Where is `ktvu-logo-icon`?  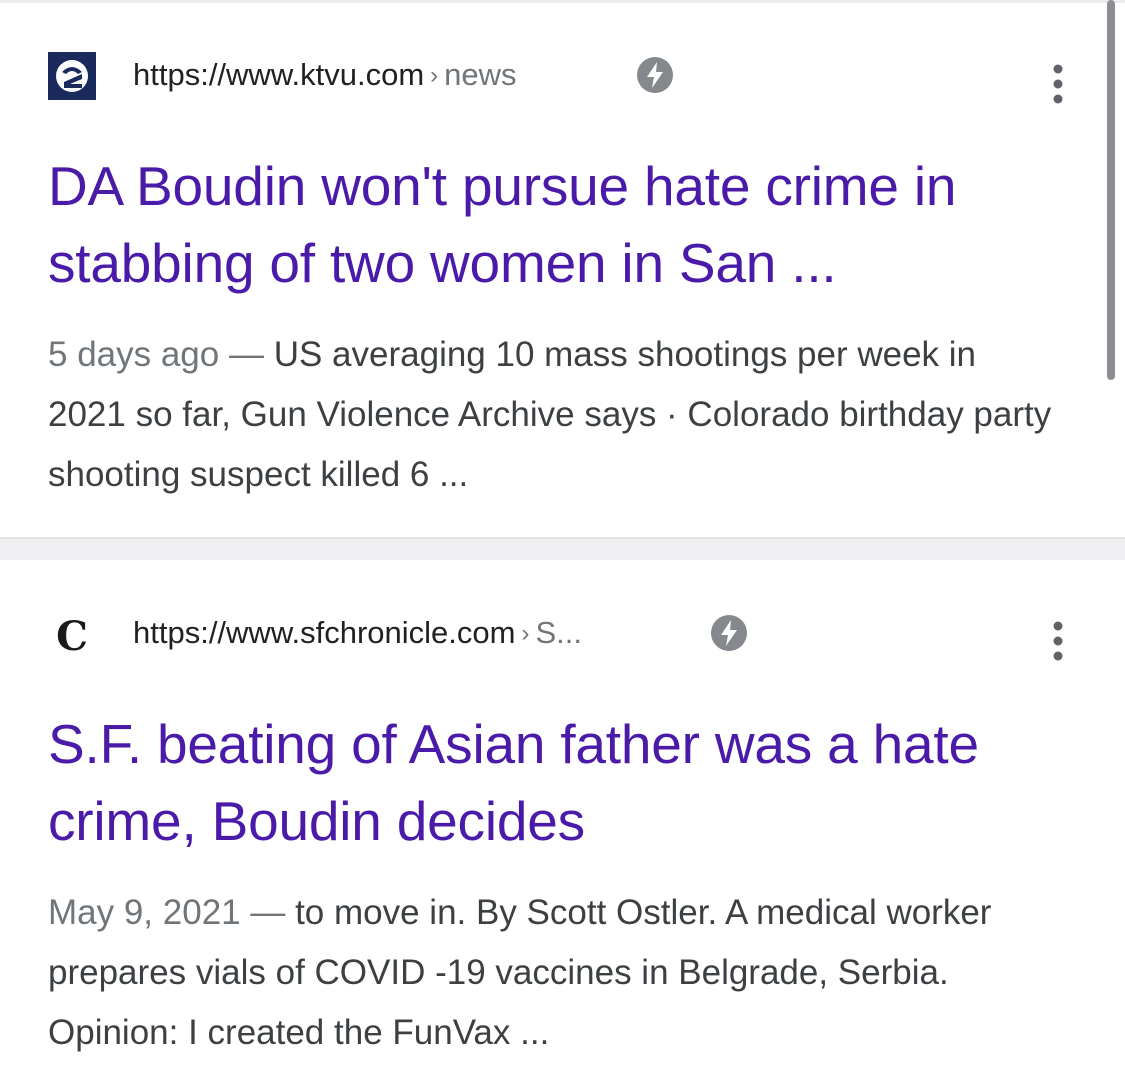 ktvu-logo-icon is located at coordinates (72, 76).